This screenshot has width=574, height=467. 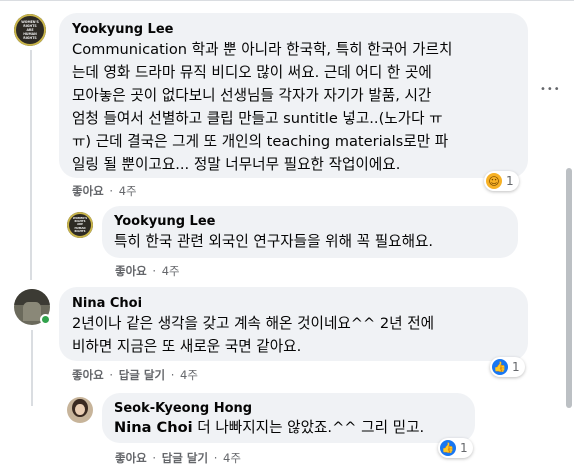 What do you see at coordinates (569, 288) in the screenshot?
I see `scrollbar-thumb` at bounding box center [569, 288].